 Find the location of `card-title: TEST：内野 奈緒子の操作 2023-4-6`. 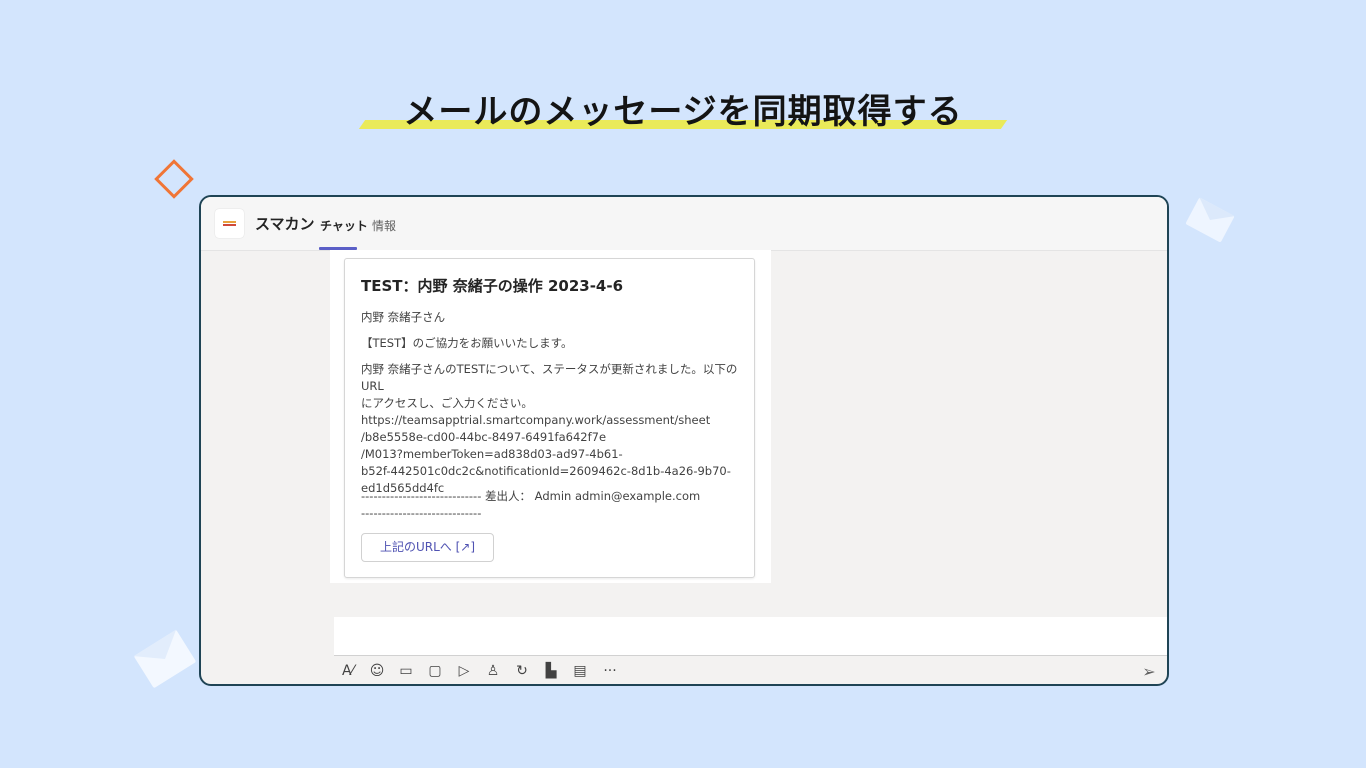

card-title: TEST：内野 奈緒子の操作 2023-4-6 is located at coordinates (492, 286).